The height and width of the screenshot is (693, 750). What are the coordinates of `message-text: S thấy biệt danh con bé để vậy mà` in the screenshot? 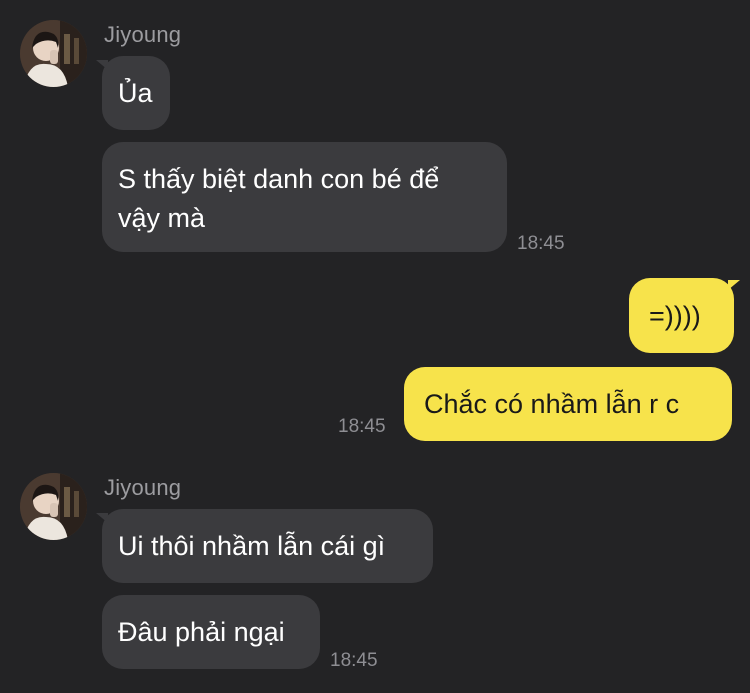 It's located at (279, 198).